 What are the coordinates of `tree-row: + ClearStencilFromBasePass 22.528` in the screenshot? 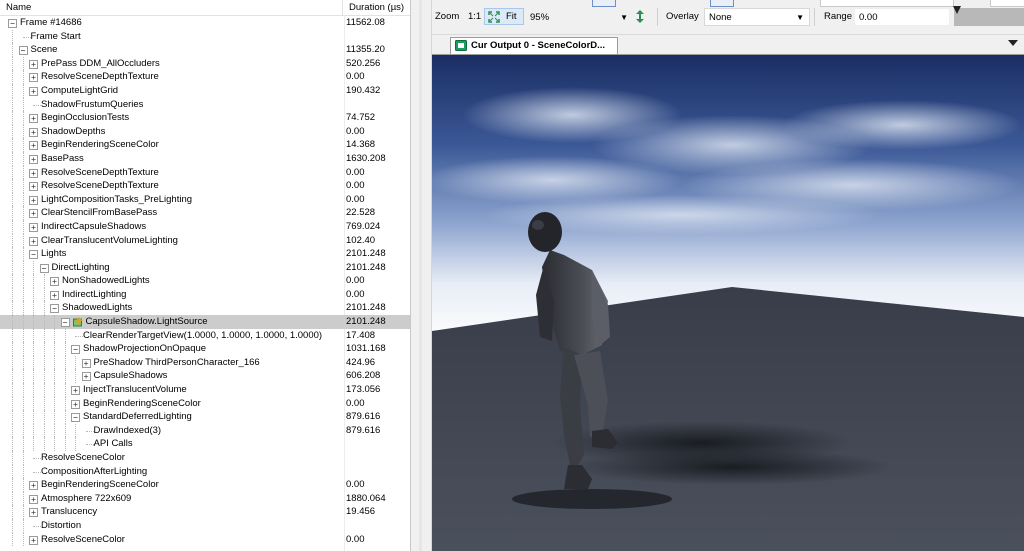 It's located at (205, 213).